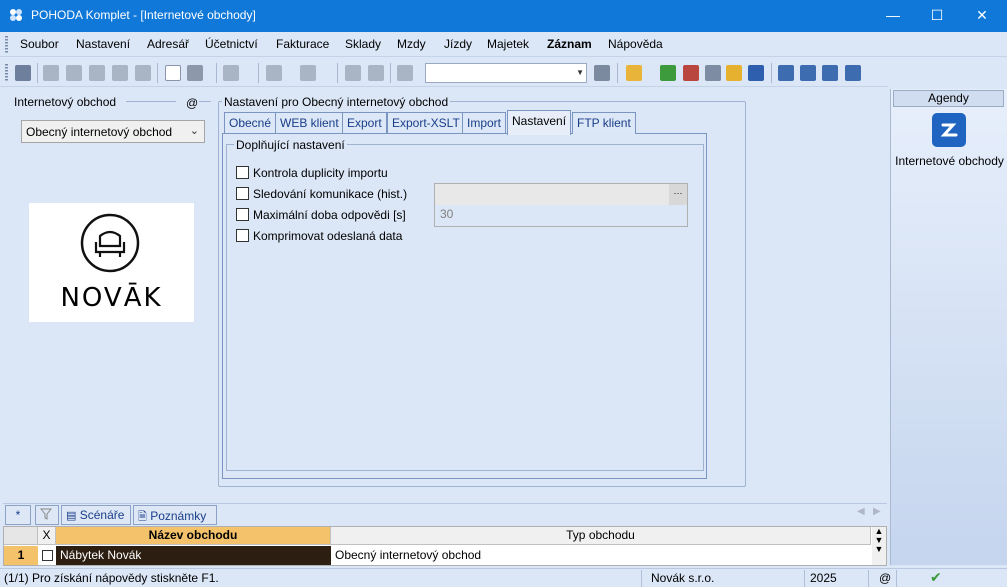 This screenshot has width=1007, height=587. Describe the element at coordinates (446, 214) in the screenshot. I see `timeout-value: 30` at that location.